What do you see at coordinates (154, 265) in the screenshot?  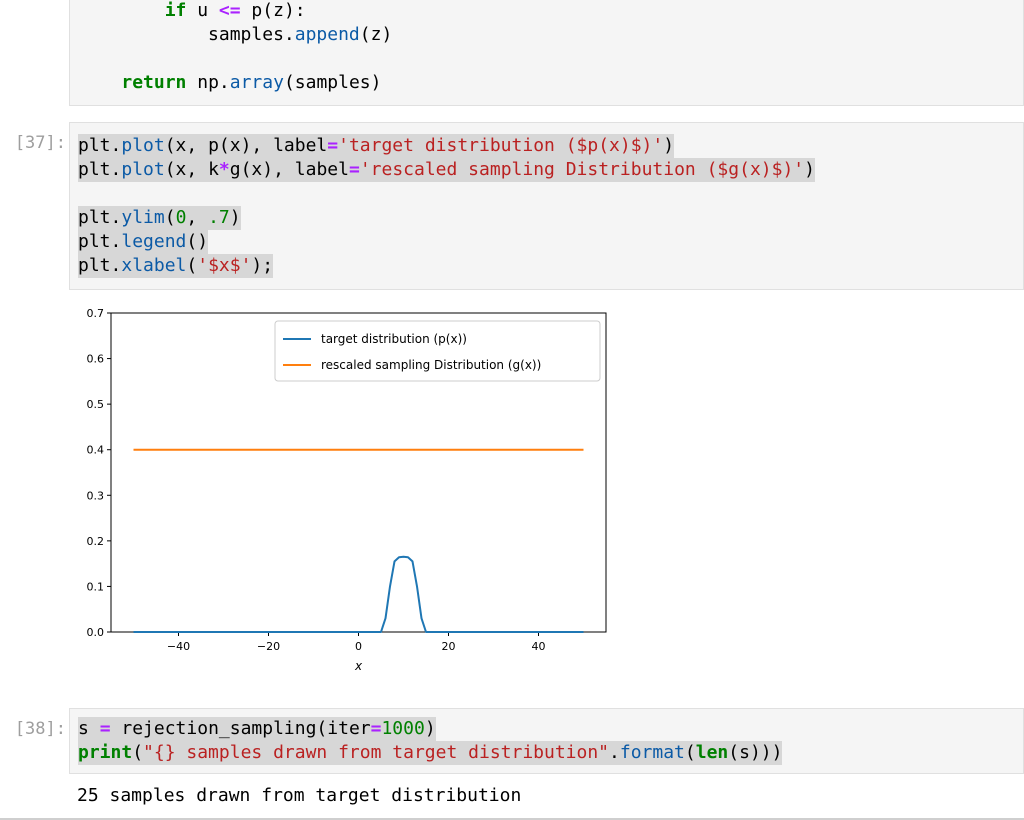 I see `code-token: xlabel` at bounding box center [154, 265].